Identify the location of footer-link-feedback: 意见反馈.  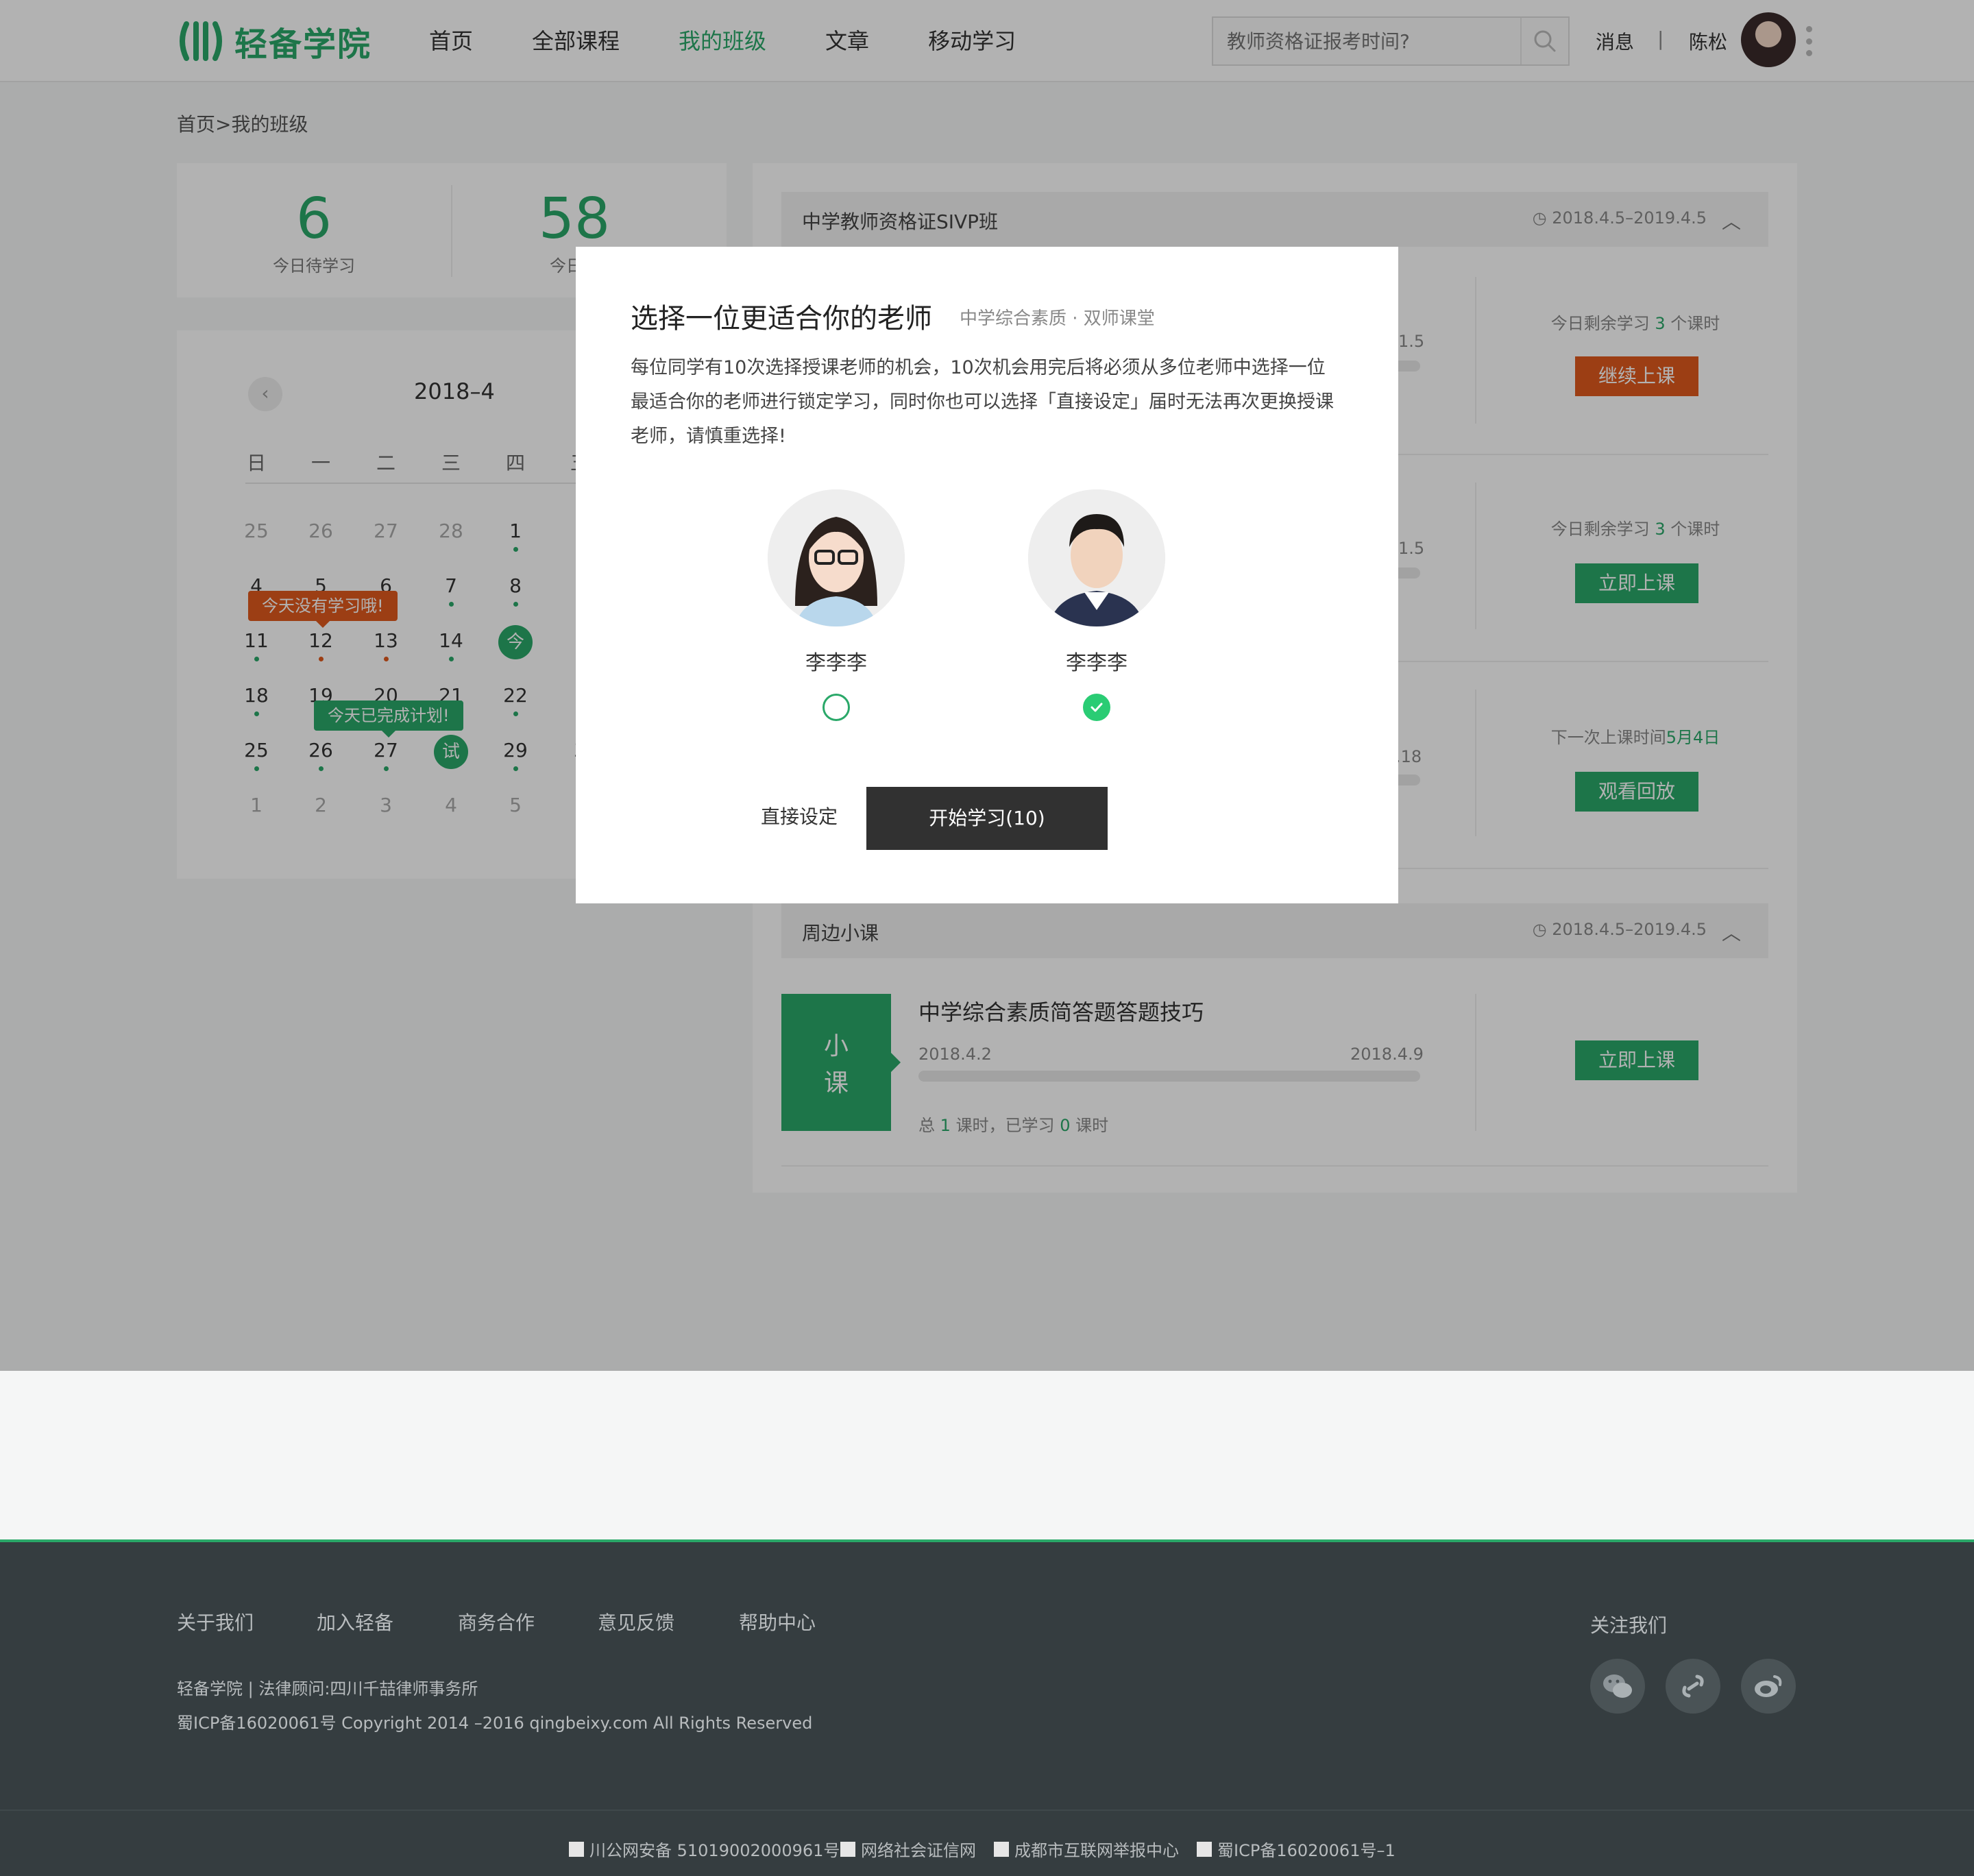
(636, 1621).